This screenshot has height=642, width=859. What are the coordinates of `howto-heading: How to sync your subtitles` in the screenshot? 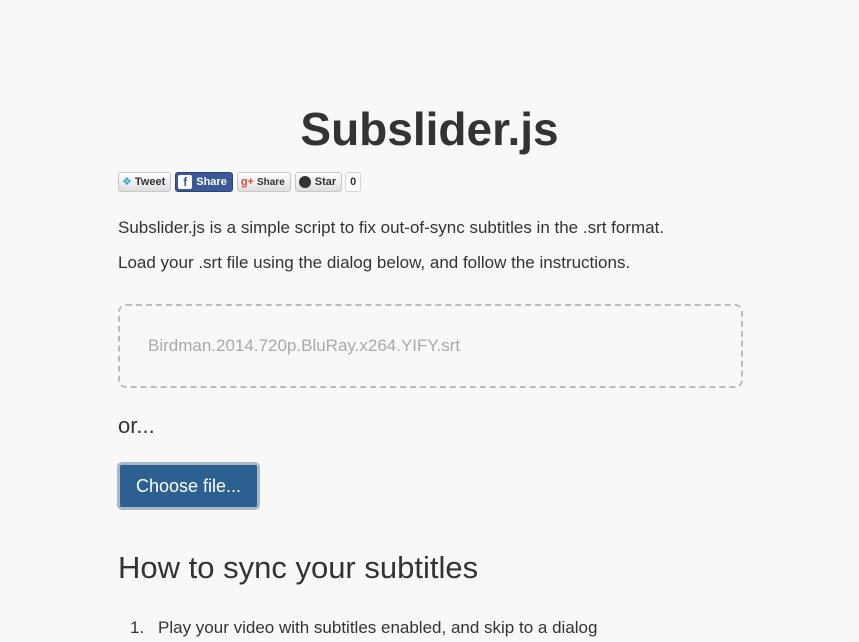 It's located at (298, 567).